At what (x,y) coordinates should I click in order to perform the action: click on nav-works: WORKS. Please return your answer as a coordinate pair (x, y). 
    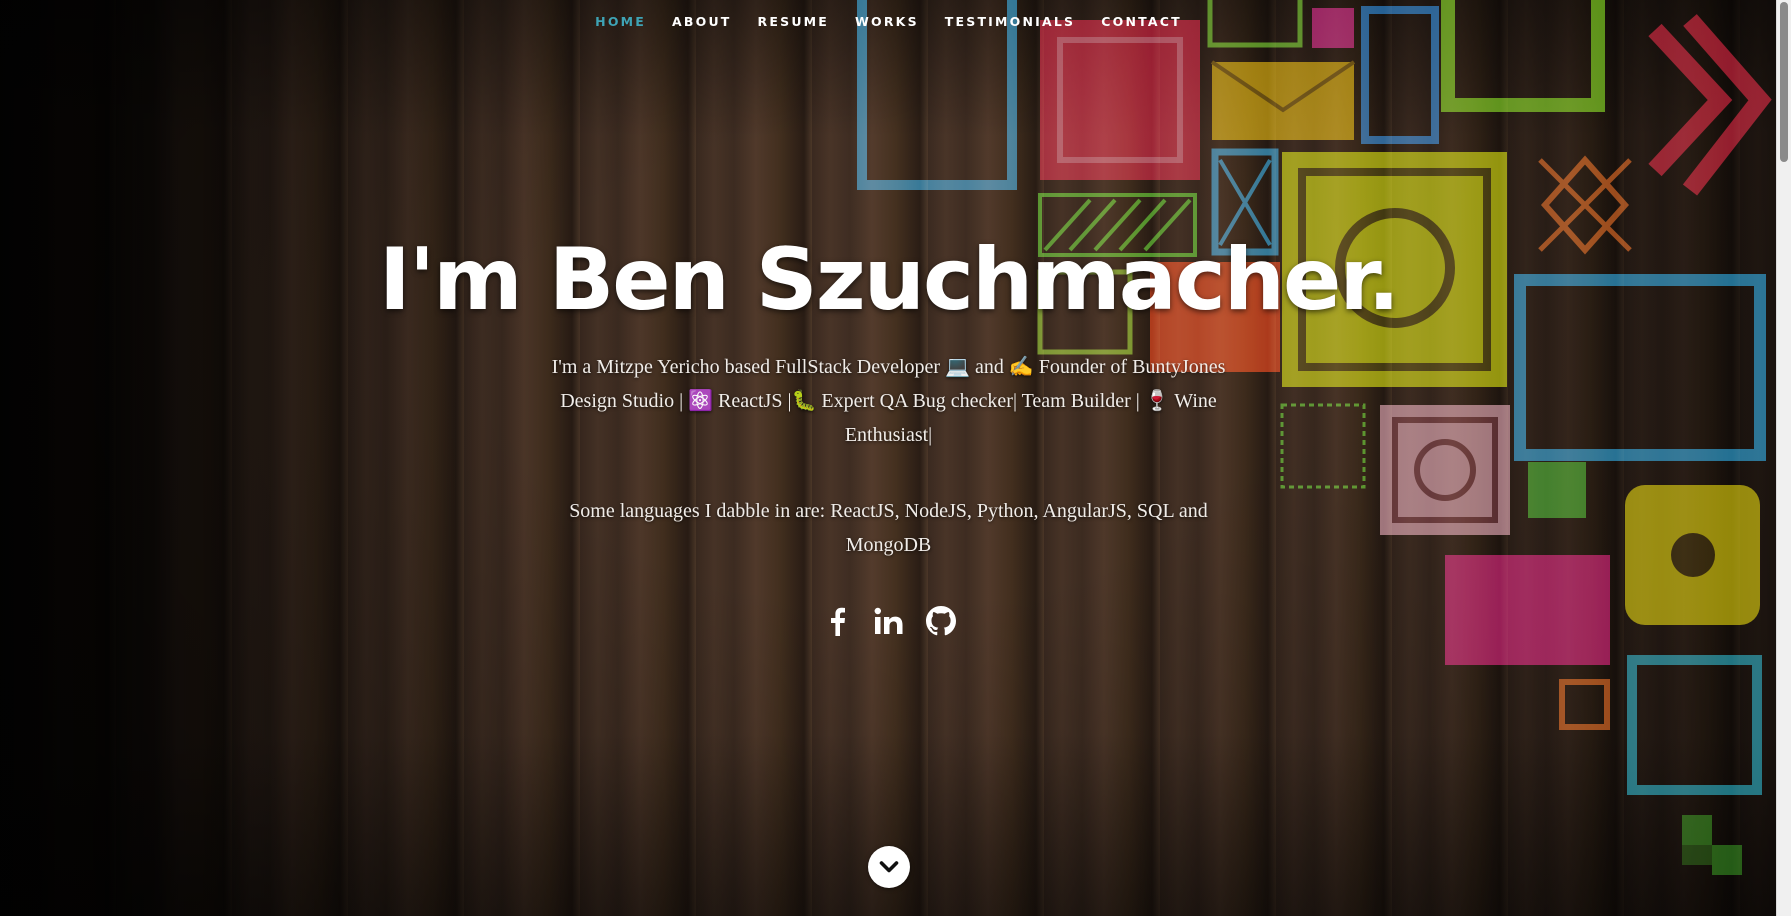
    Looking at the image, I should click on (887, 21).